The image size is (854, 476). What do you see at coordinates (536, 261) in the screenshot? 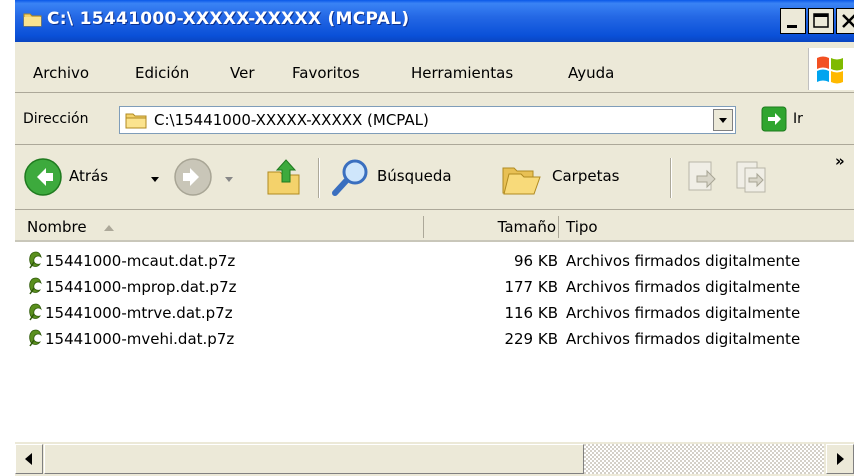
I see `file-size: 96 KB` at bounding box center [536, 261].